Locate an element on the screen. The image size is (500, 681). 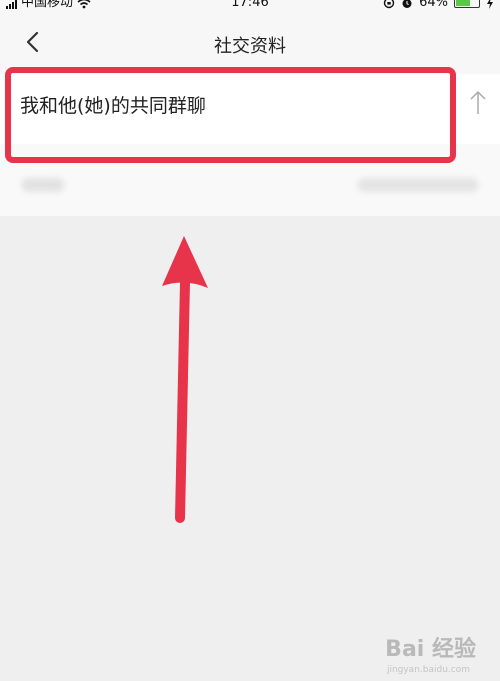
watermark-logo: Bai 经验 is located at coordinates (430, 649).